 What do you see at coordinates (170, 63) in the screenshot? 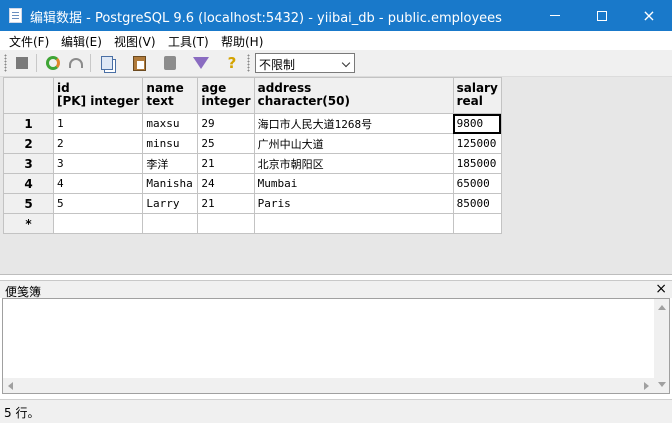
I see `delete-button` at bounding box center [170, 63].